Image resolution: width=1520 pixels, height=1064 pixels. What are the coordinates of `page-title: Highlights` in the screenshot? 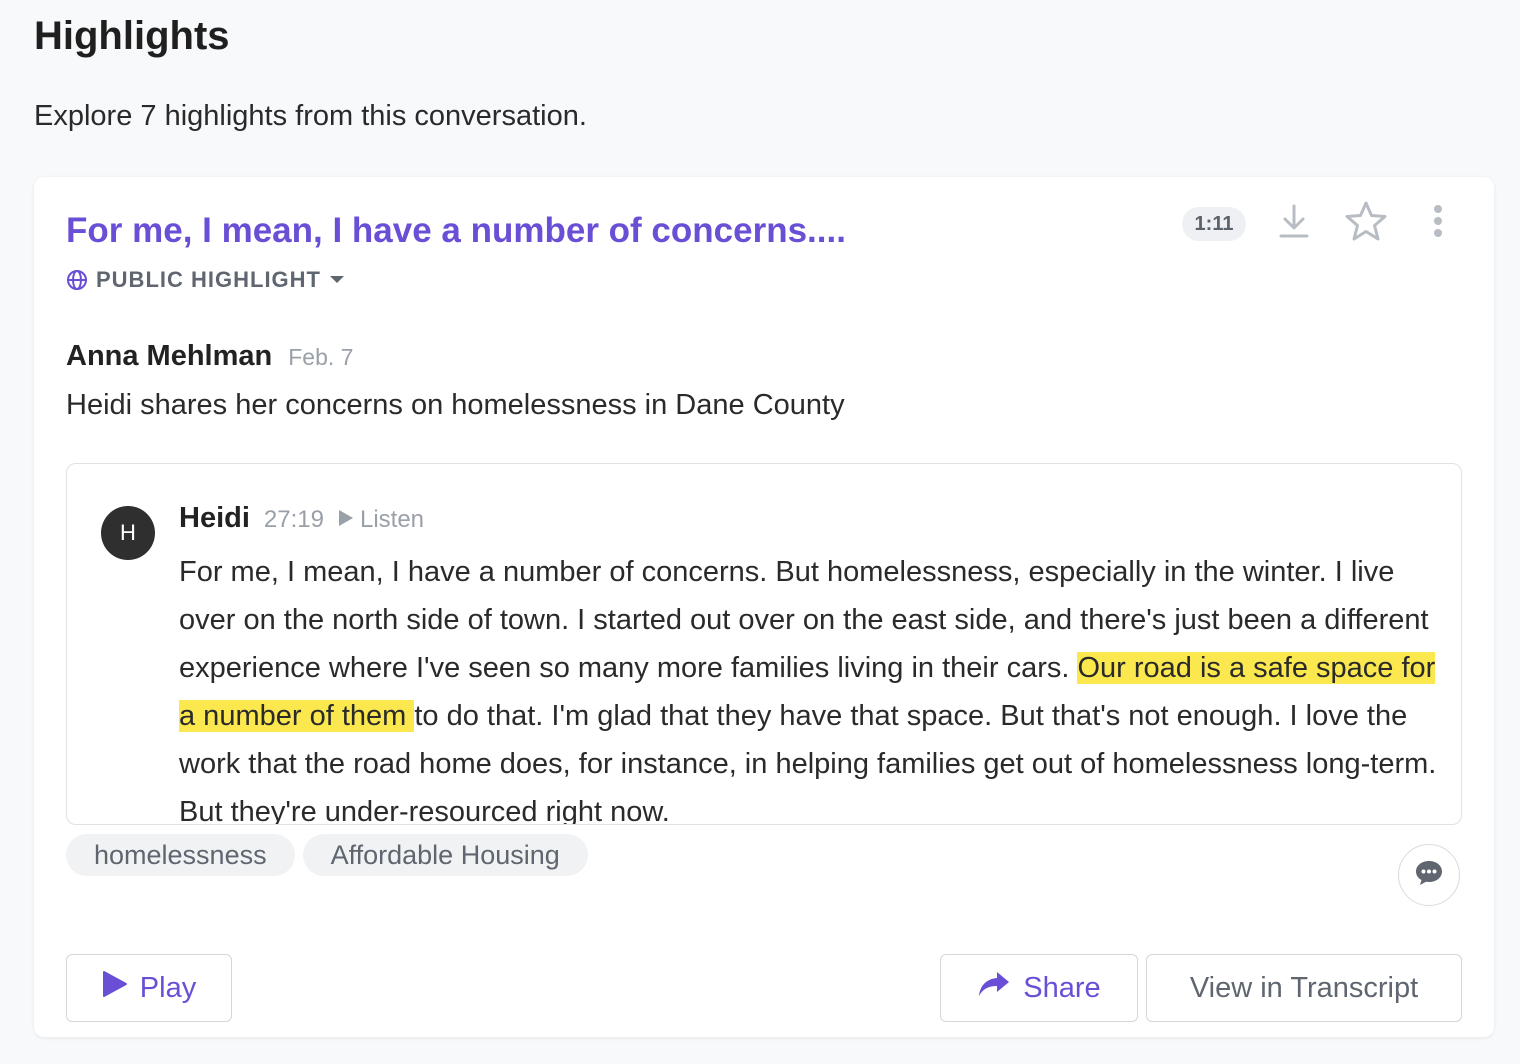 It's located at (132, 36).